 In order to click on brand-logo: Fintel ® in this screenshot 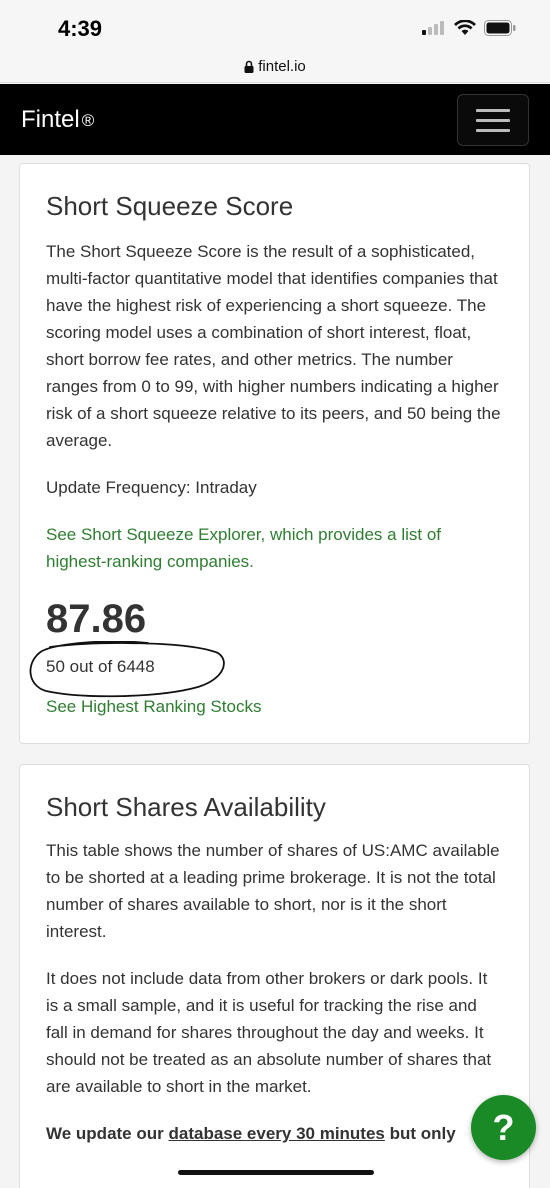, I will do `click(57, 120)`.